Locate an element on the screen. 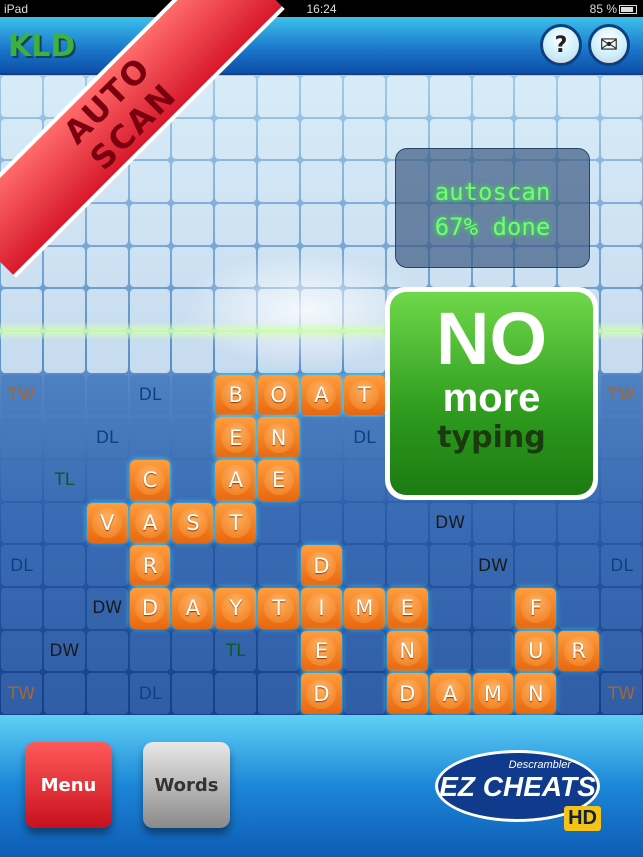  no-more-typing-badge: NO more typing is located at coordinates (491, 393).